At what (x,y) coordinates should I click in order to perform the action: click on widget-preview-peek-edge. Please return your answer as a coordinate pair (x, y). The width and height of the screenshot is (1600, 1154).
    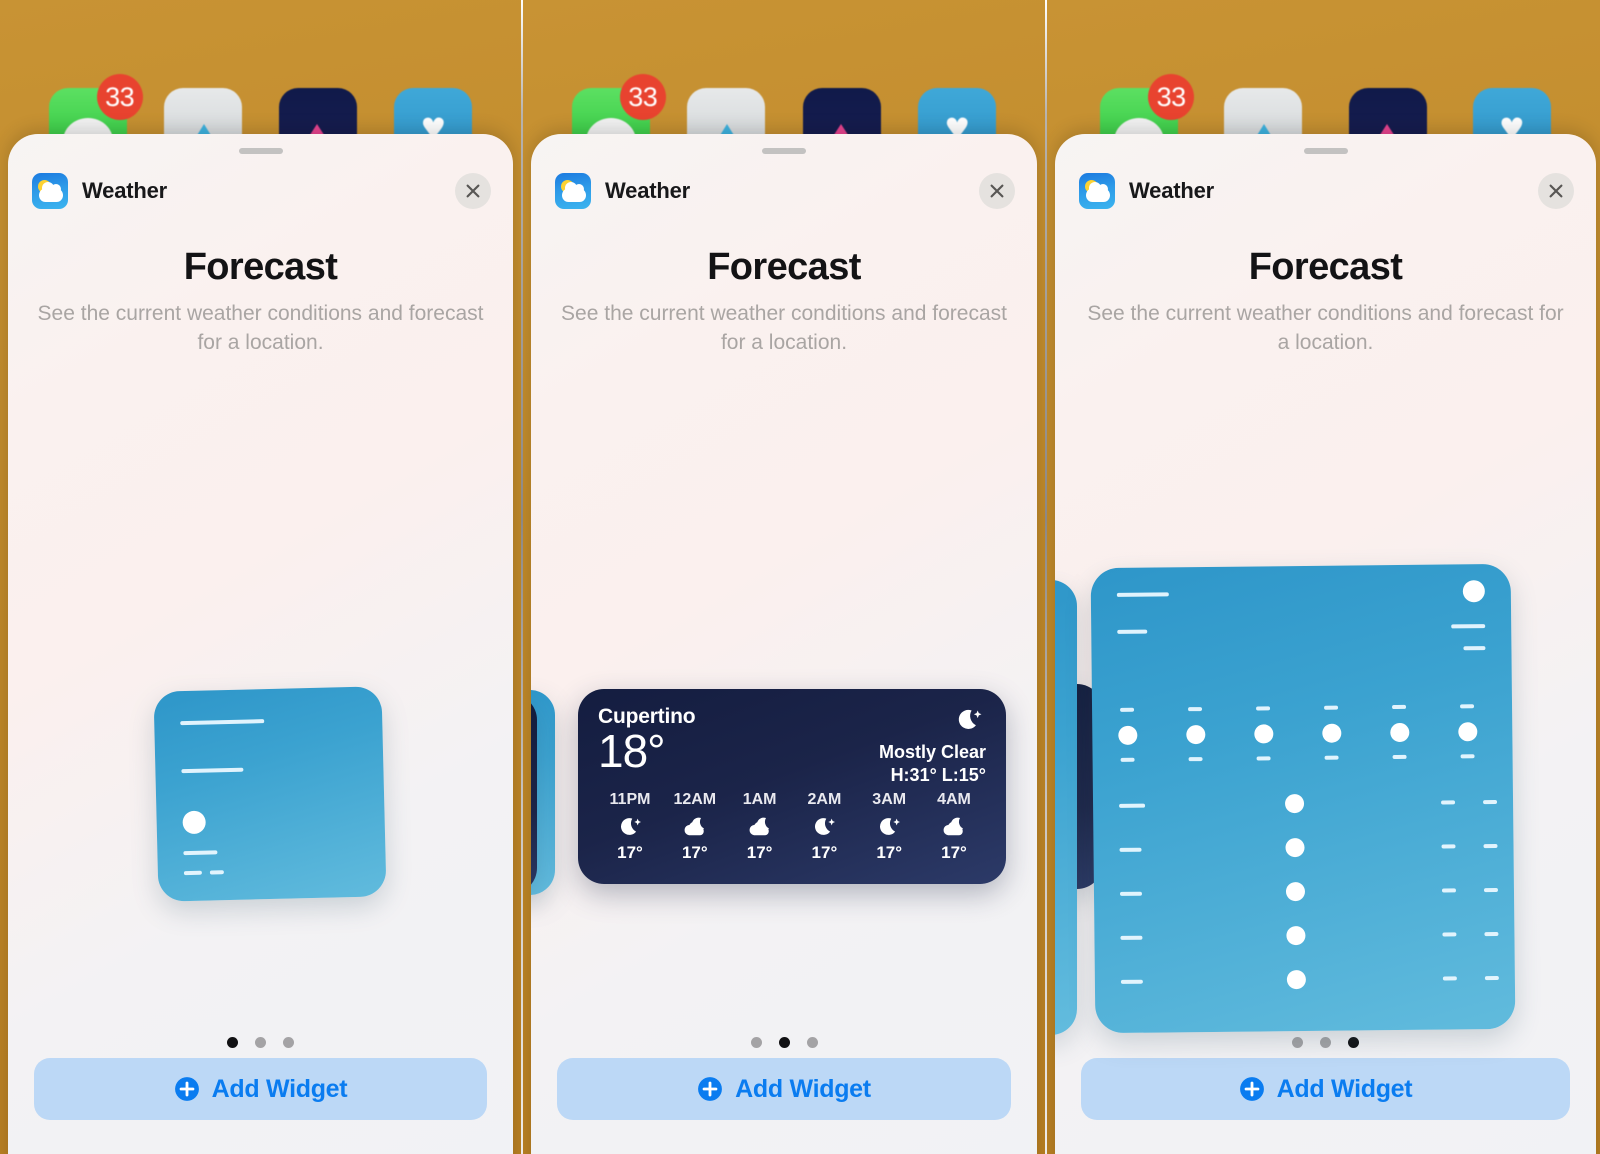
    Looking at the image, I should click on (534, 794).